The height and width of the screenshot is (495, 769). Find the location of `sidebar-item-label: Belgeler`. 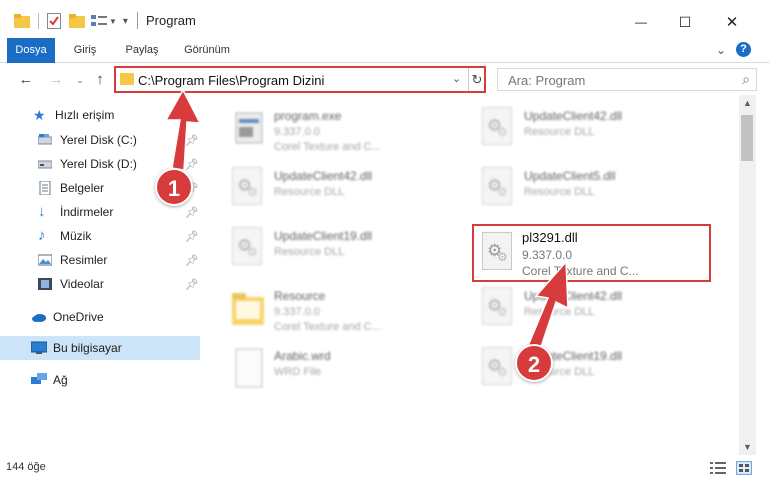

sidebar-item-label: Belgeler is located at coordinates (82, 188).